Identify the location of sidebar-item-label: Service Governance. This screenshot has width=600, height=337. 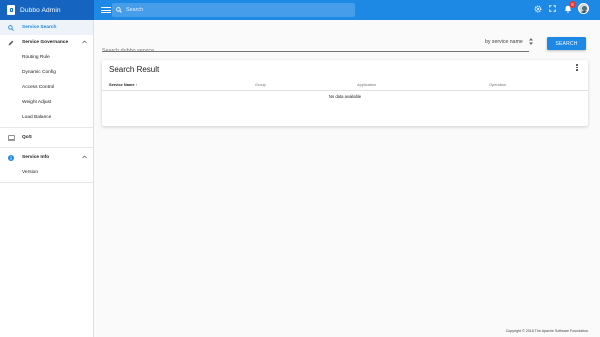
(45, 42).